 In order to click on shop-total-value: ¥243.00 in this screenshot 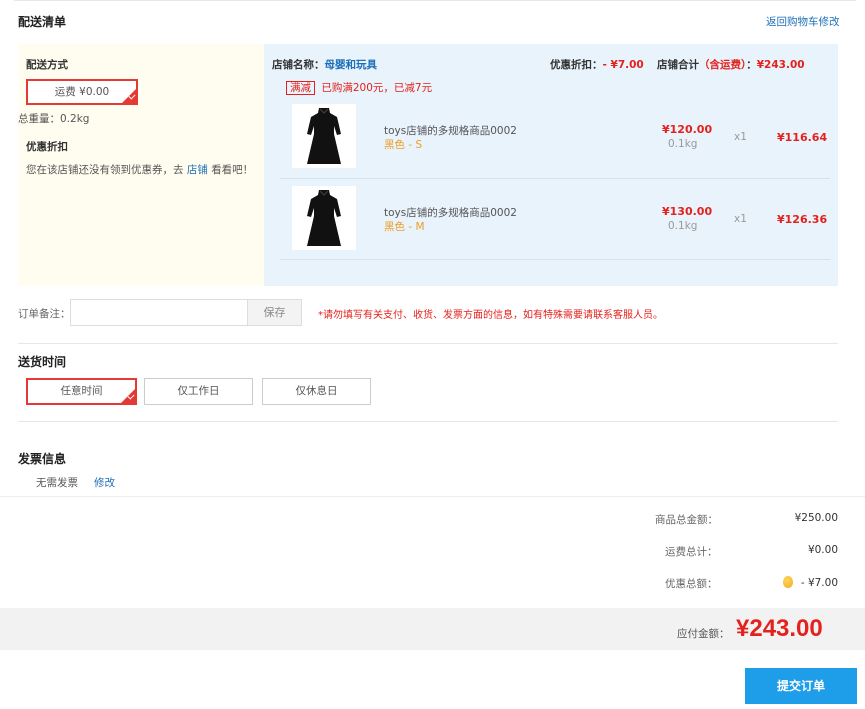, I will do `click(780, 65)`.